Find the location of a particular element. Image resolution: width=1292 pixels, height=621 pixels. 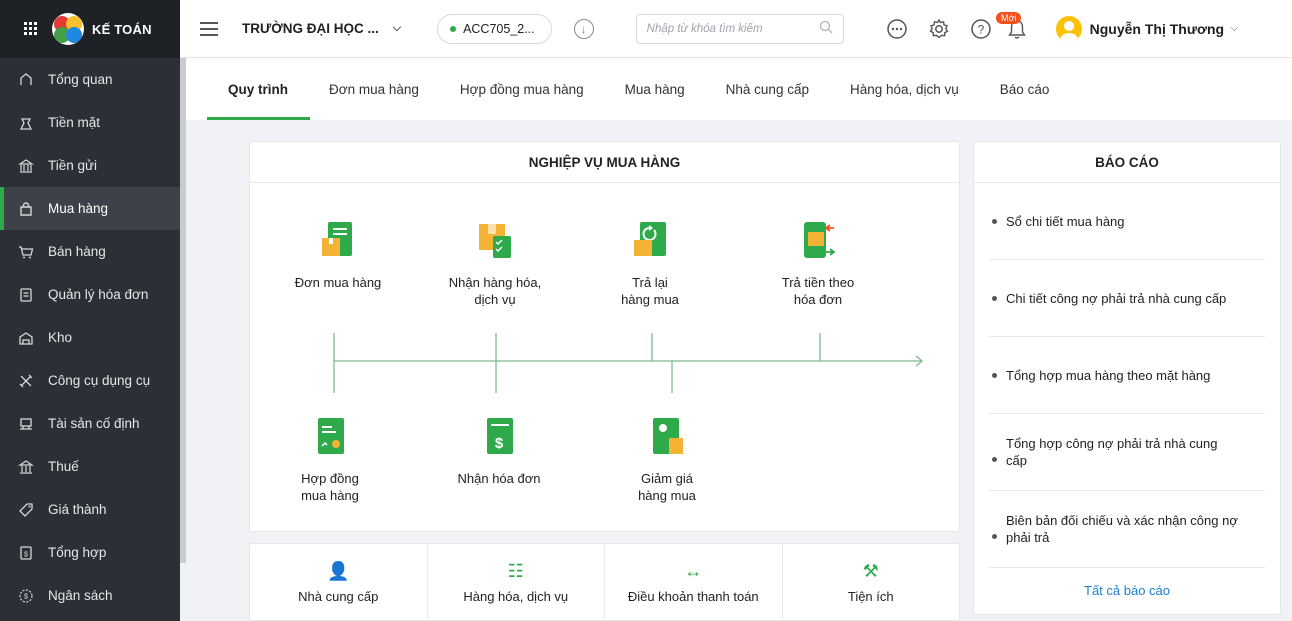

status-dot is located at coordinates (453, 28).